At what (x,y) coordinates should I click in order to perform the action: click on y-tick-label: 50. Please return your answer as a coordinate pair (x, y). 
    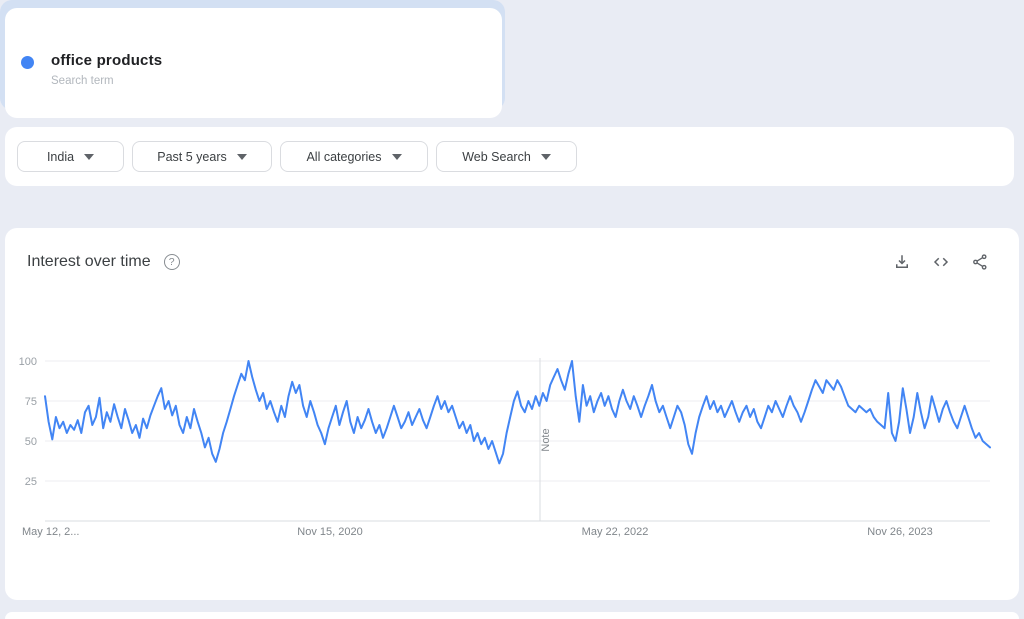
    Looking at the image, I should click on (31, 442).